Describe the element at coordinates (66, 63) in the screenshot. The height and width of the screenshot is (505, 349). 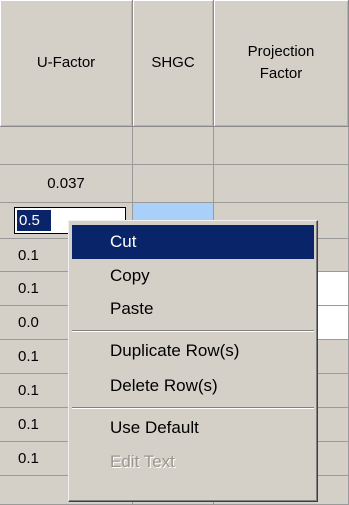
I see `column-header-u-factor: U-Factor` at that location.